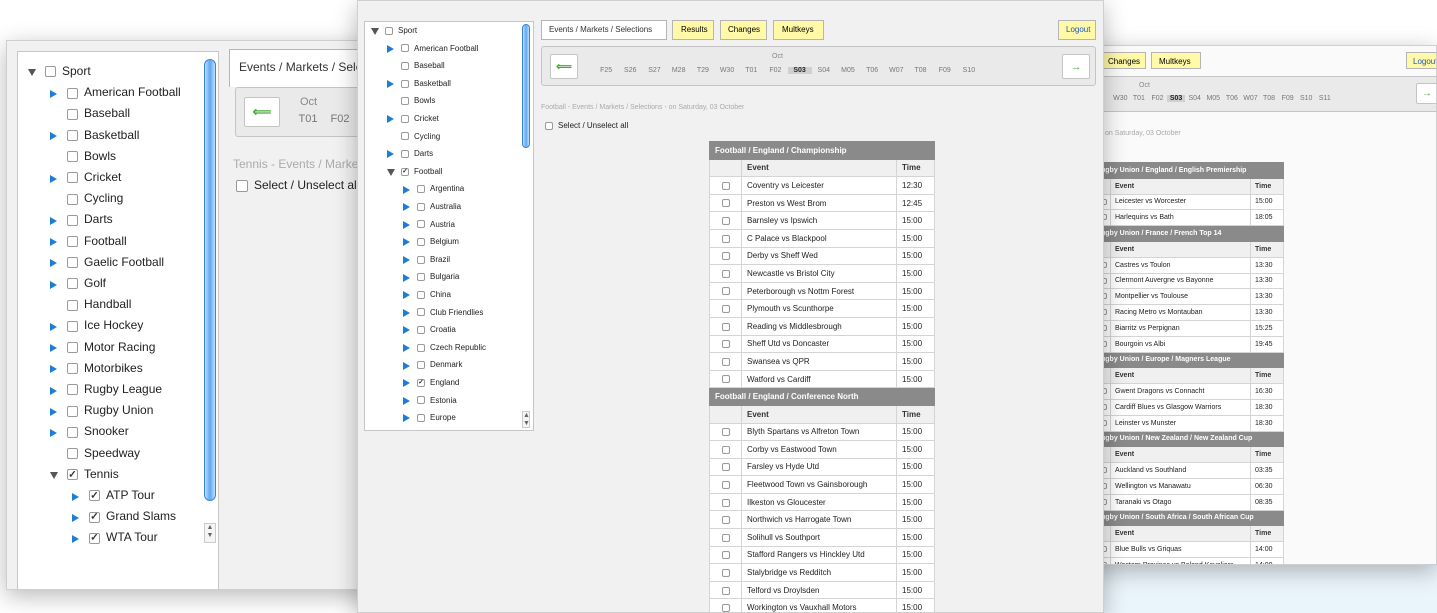  What do you see at coordinates (1190, 423) in the screenshot?
I see `table-row: Leinster vs Munster 18:30` at bounding box center [1190, 423].